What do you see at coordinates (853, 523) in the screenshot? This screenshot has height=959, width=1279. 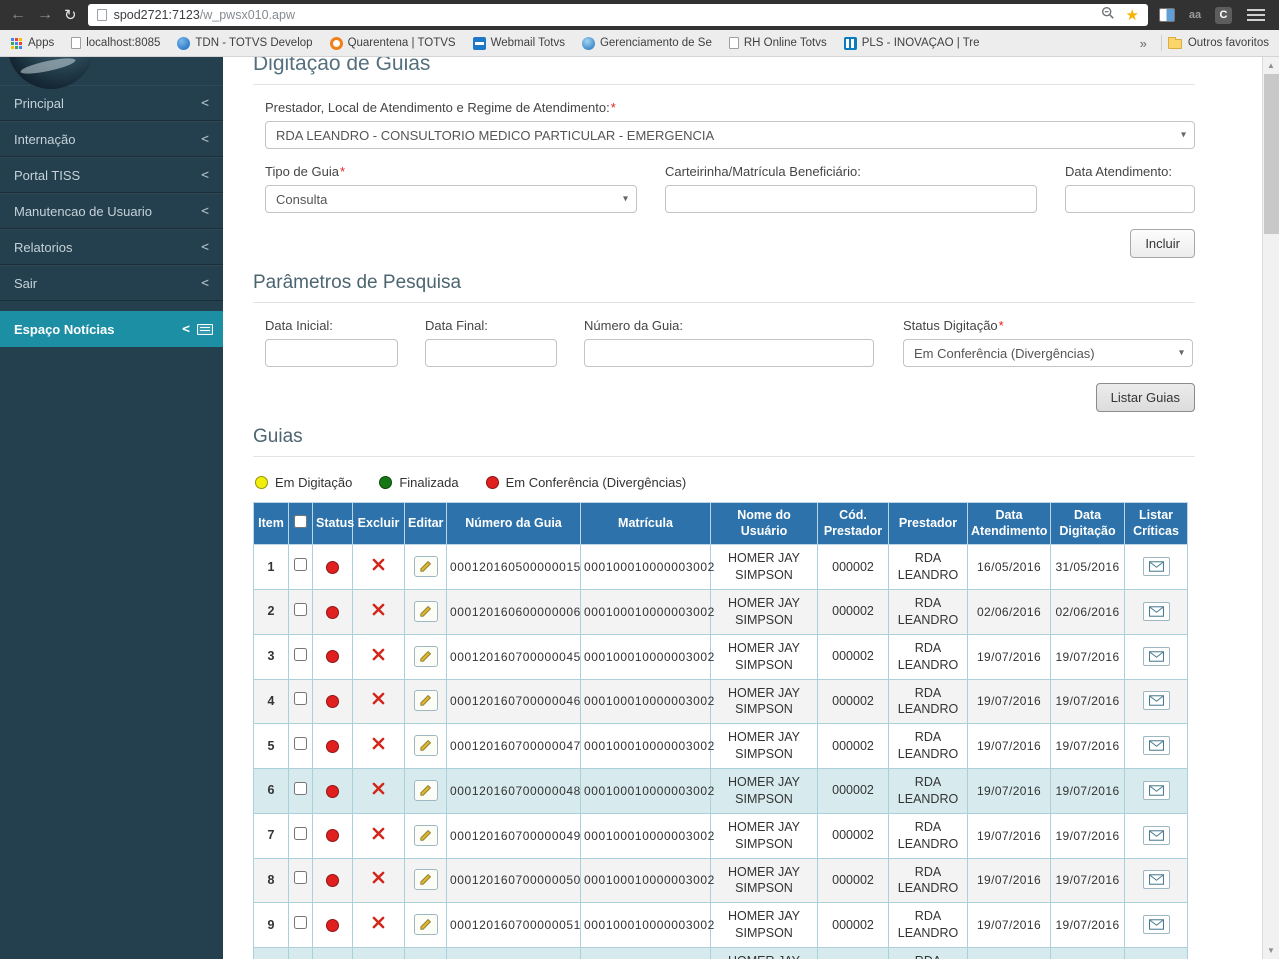 I see `column-header: Cód. Prestador` at bounding box center [853, 523].